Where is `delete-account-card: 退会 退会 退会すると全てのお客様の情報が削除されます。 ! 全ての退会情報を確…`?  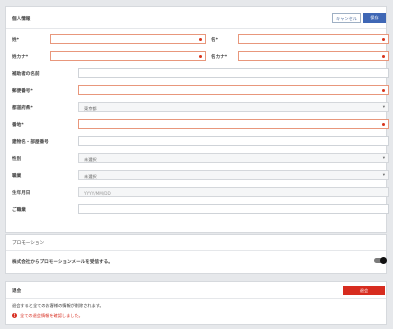
delete-account-card: 退会 退会 退会すると全てのお客様の情報が削除されます。 ! 全ての退会情報を確… is located at coordinates (196, 303).